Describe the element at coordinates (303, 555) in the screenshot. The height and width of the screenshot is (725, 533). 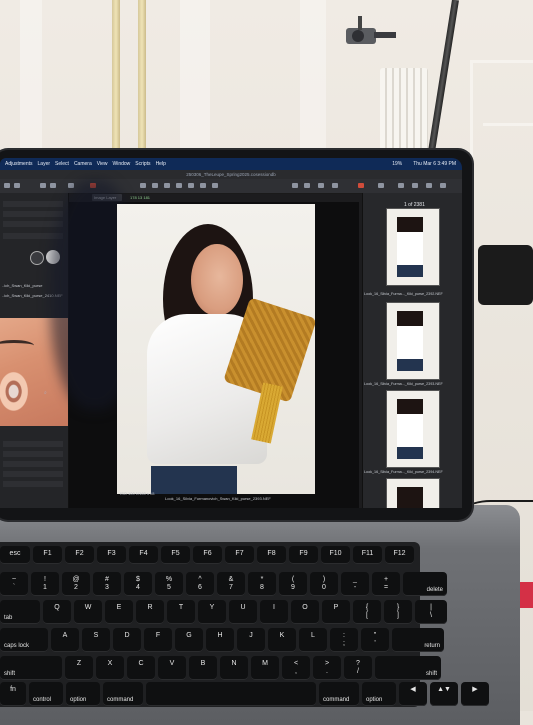
I see `key-f9: F9` at that location.